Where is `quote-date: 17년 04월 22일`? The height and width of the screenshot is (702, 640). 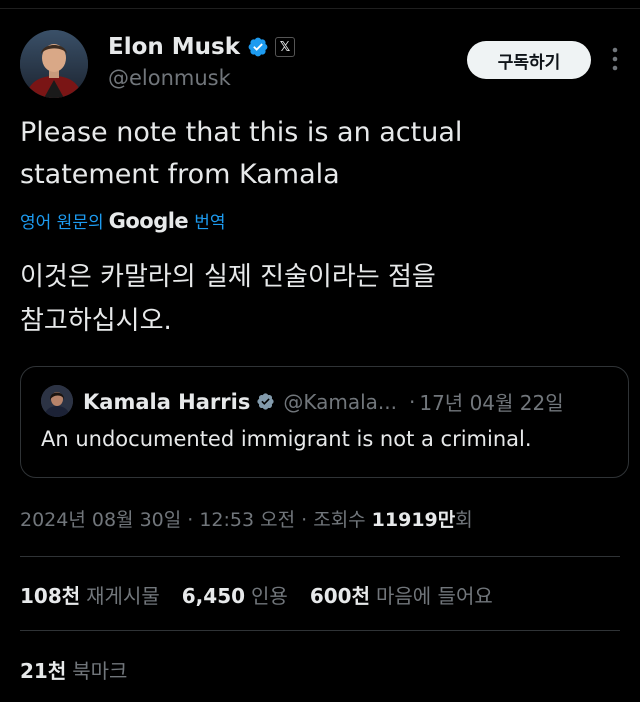
quote-date: 17년 04월 22일 is located at coordinates (491, 403).